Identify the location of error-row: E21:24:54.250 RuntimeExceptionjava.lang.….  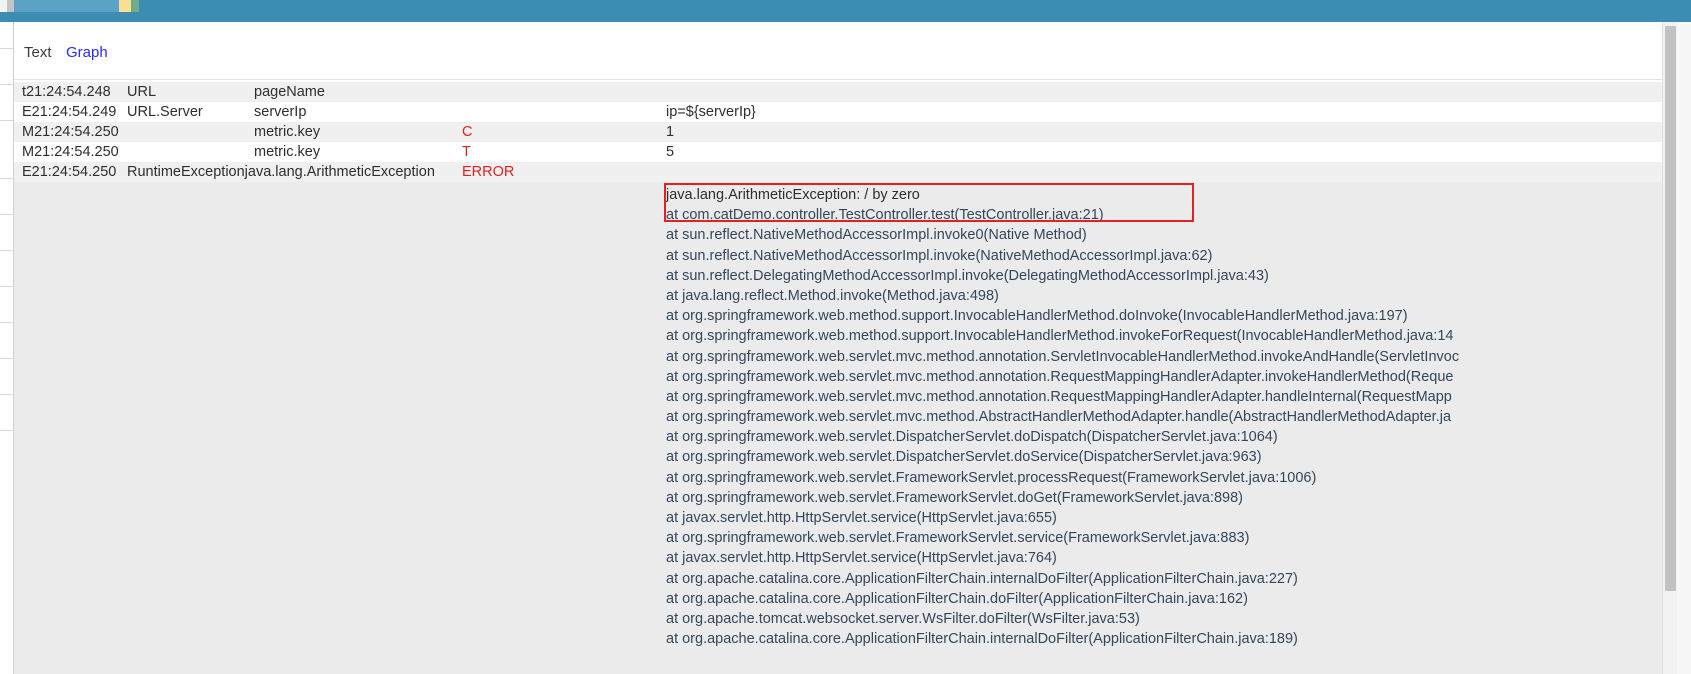
(838, 172).